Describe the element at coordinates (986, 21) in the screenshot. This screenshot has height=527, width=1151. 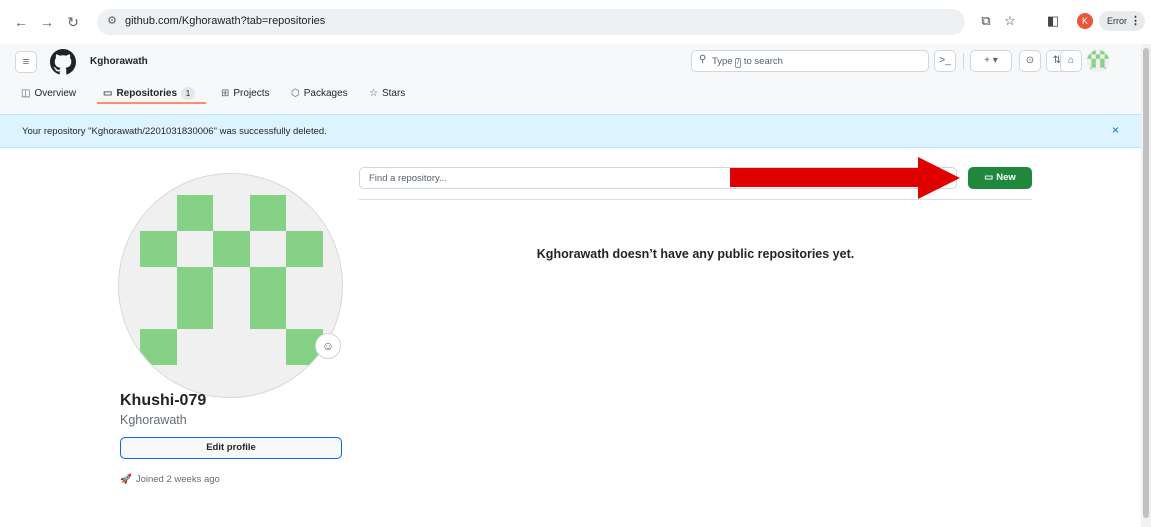
I see `install-app-icon: ⧉` at that location.